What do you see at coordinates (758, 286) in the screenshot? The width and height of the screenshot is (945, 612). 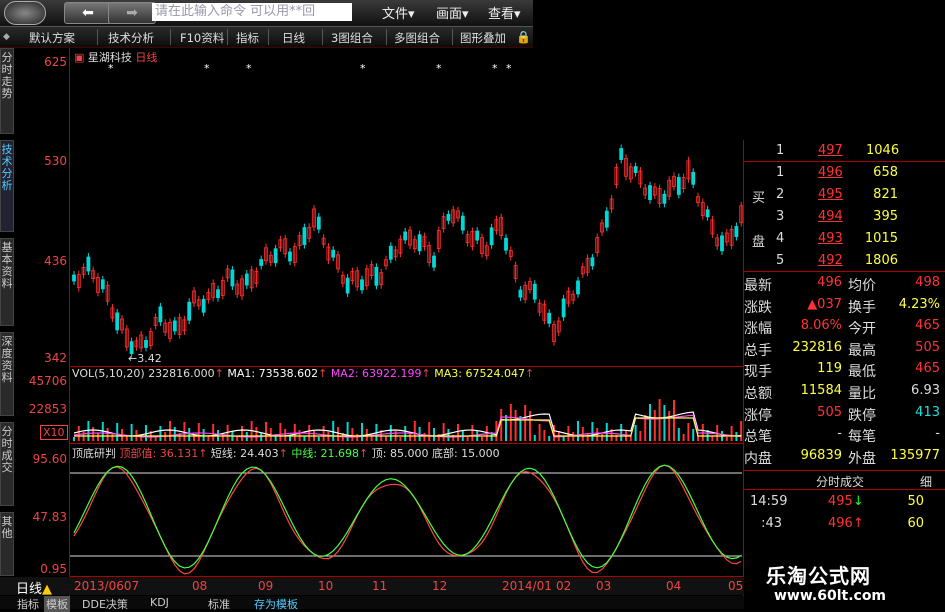 I see `stat-label: 最新` at bounding box center [758, 286].